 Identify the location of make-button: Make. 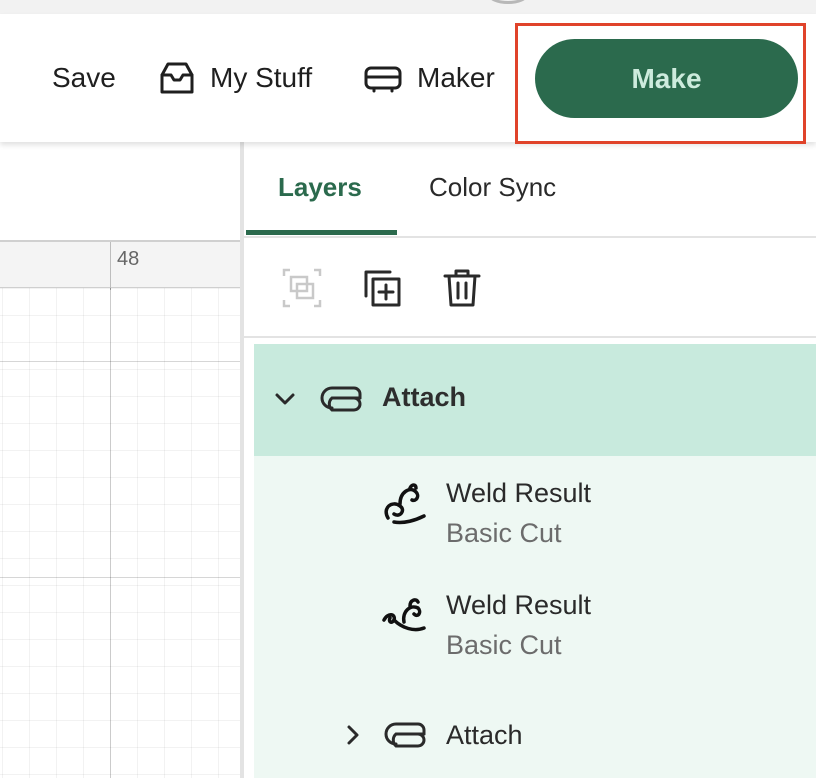
(666, 78).